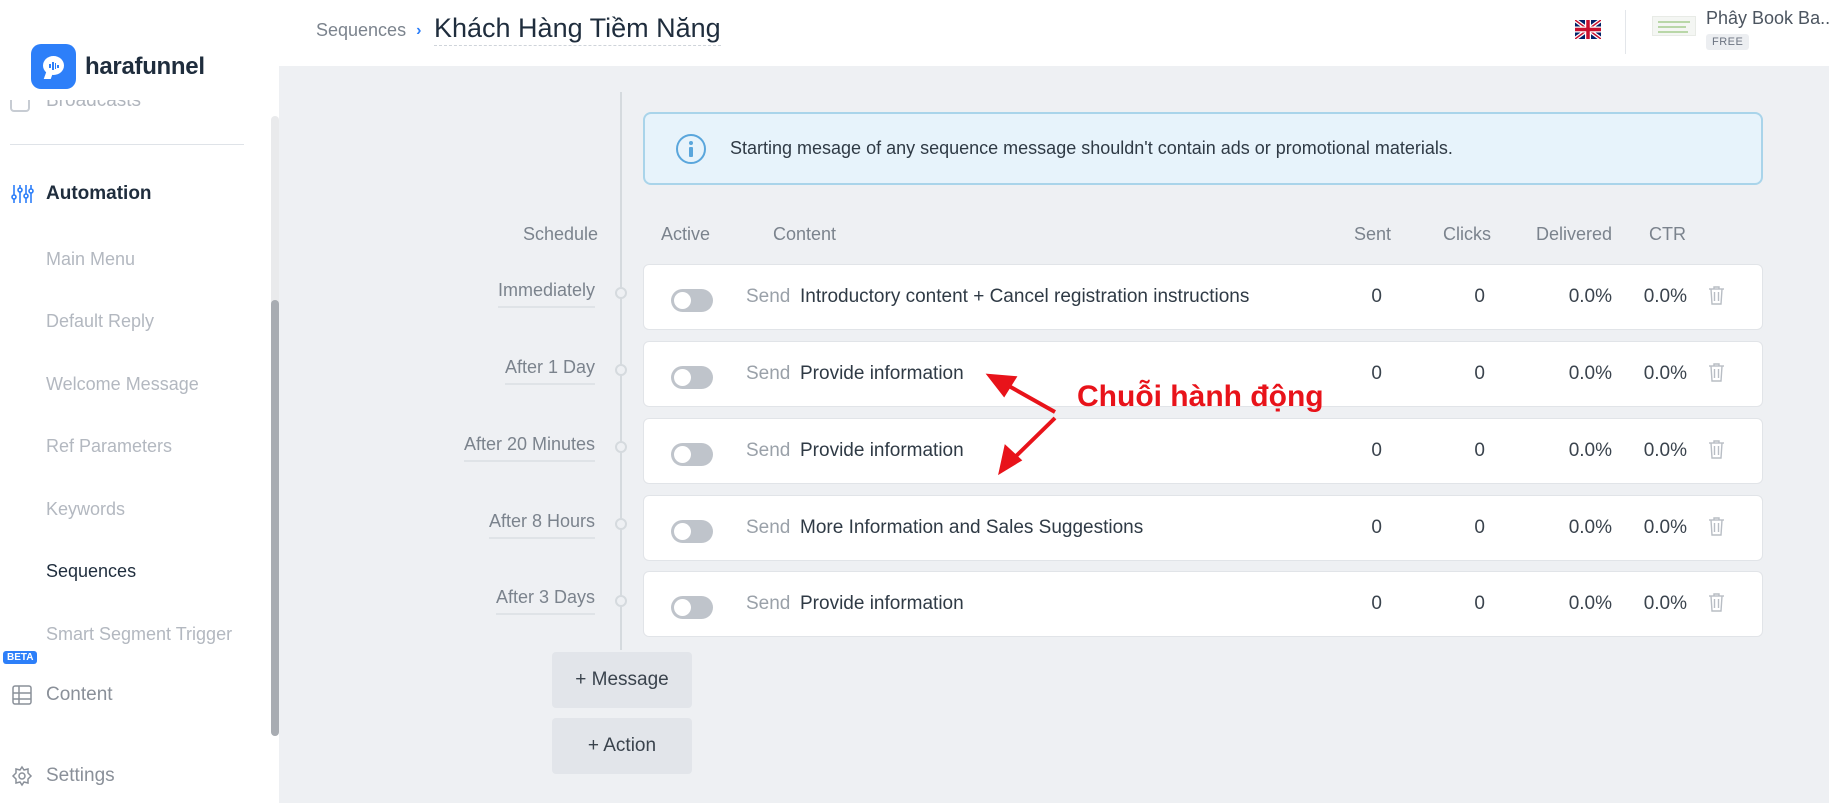 This screenshot has width=1829, height=803. Describe the element at coordinates (85, 509) in the screenshot. I see `sidebar-item-keywords: Keywords` at that location.